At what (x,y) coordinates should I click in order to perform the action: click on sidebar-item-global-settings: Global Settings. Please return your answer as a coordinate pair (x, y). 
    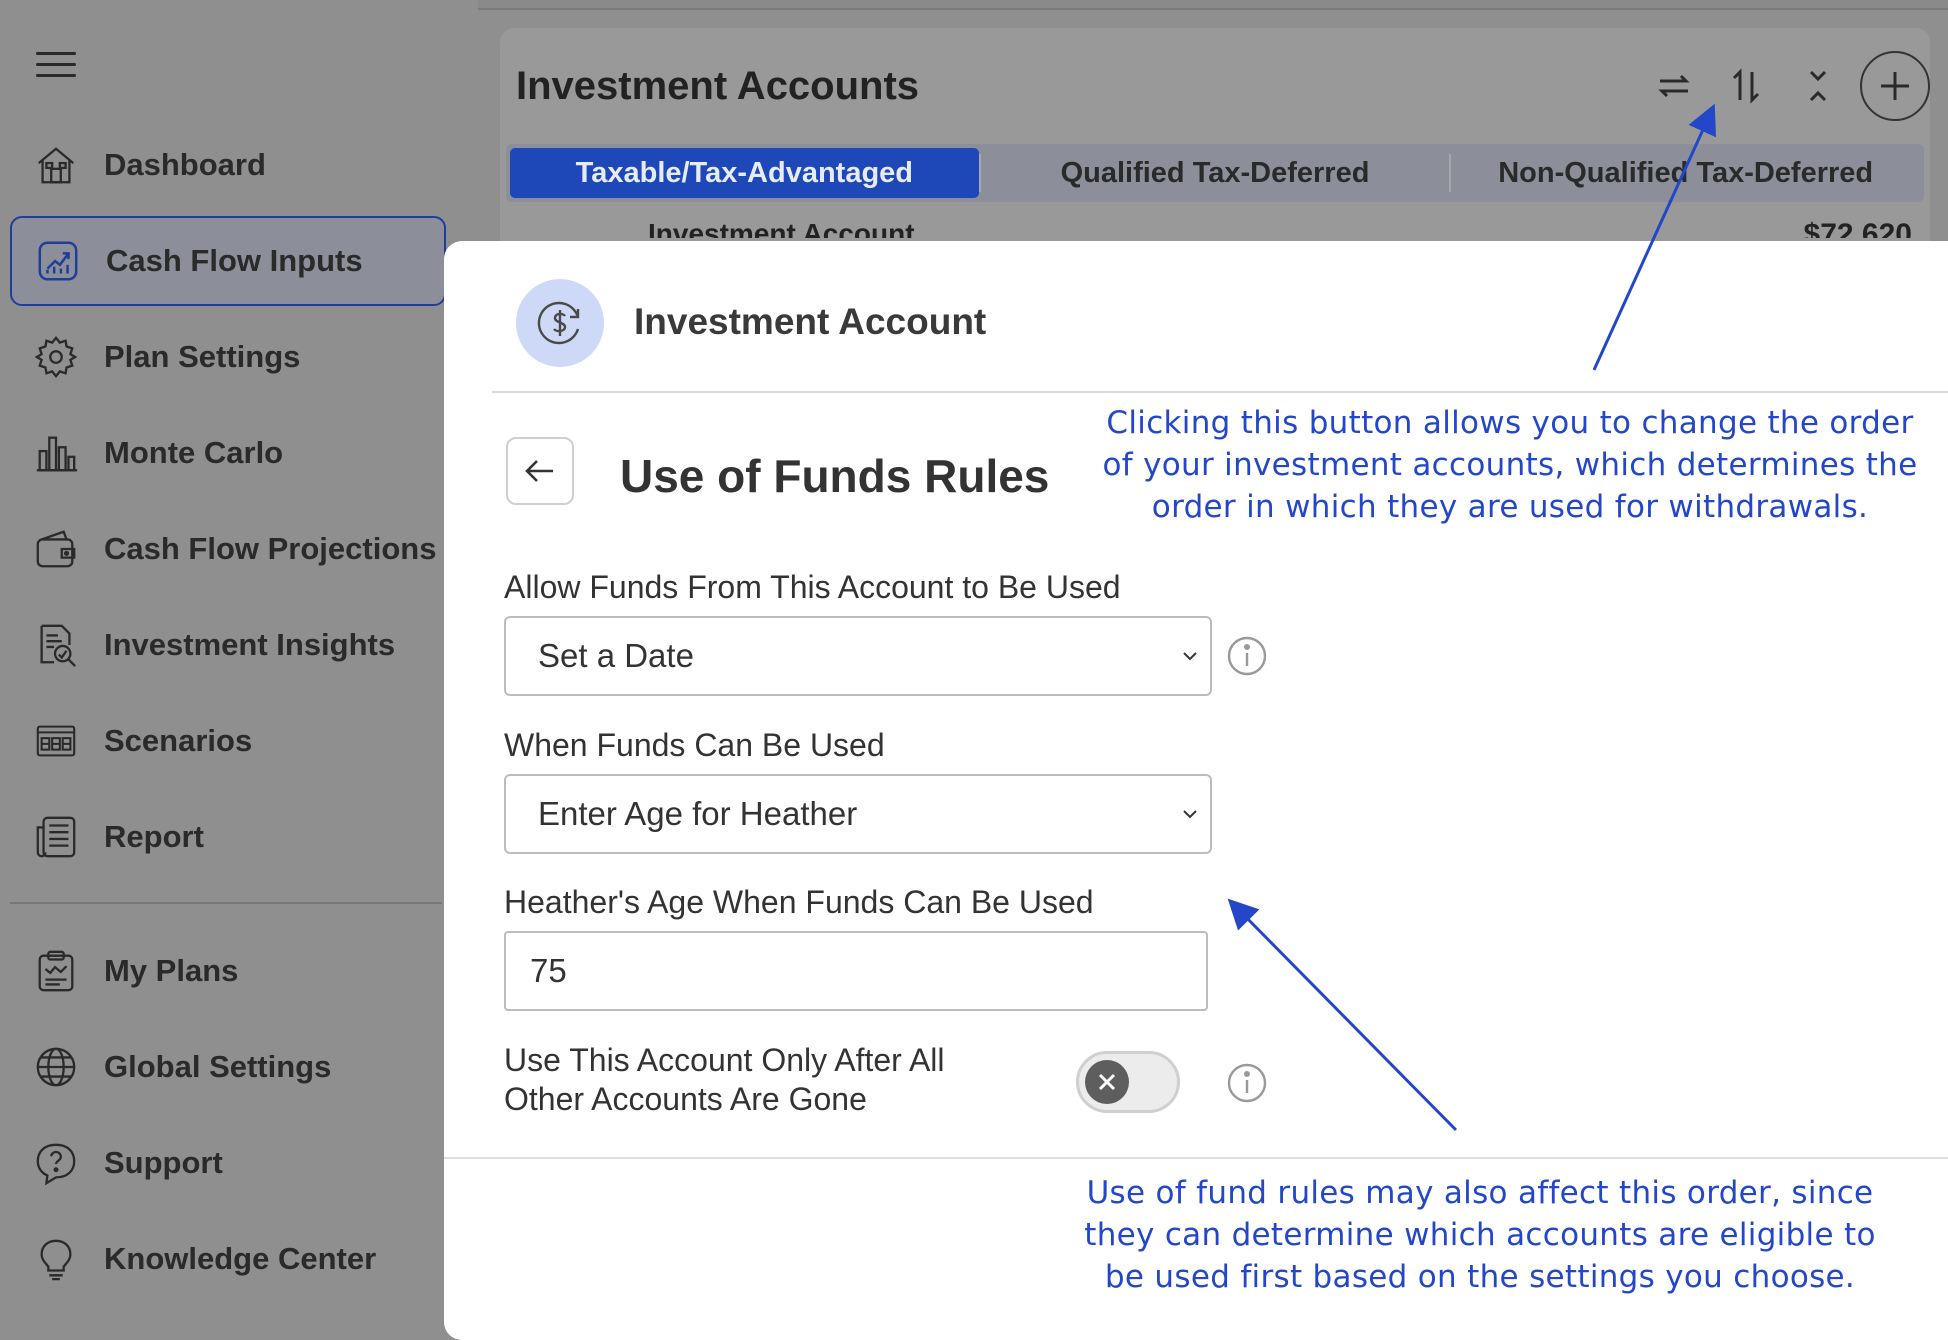
    Looking at the image, I should click on (228, 1067).